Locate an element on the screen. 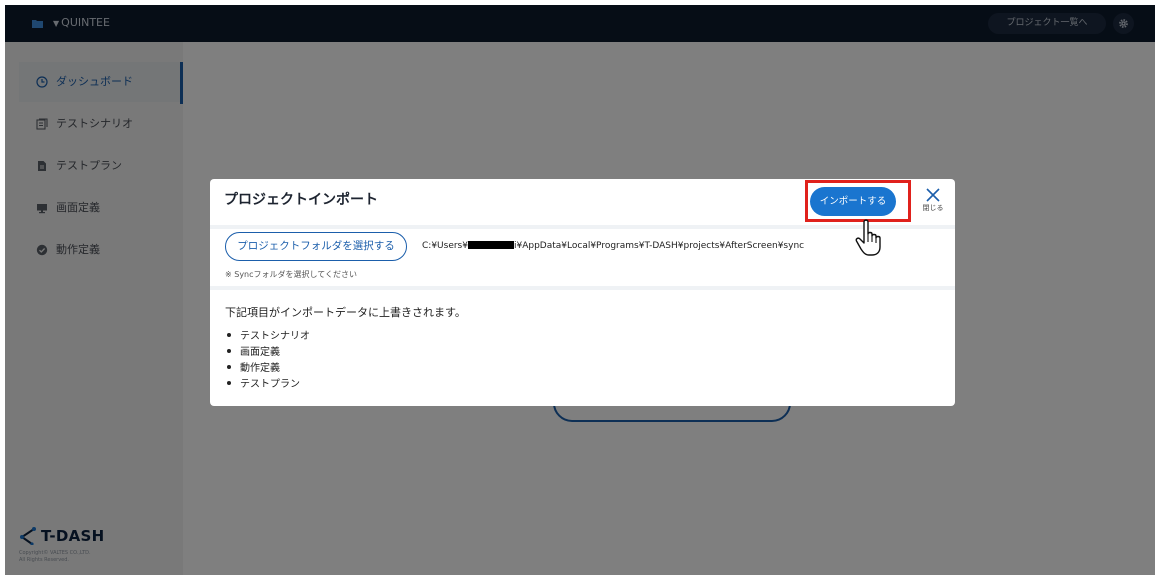 Image resolution: width=1159 pixels, height=577 pixels. close-icon is located at coordinates (933, 195).